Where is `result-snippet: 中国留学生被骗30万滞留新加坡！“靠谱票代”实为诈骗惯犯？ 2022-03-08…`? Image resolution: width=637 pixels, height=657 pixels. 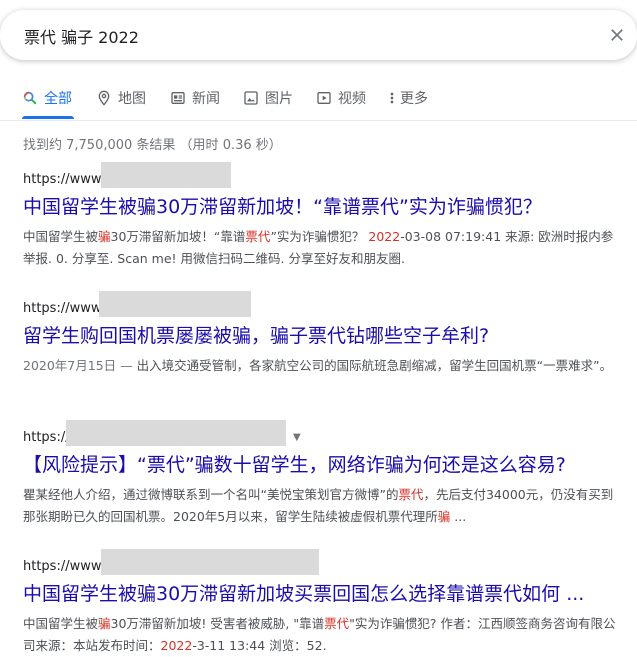
result-snippet: 中国留学生被骗30万滞留新加坡！“靠谱票代”实为诈骗惯犯？ 2022-03-08… is located at coordinates (323, 248).